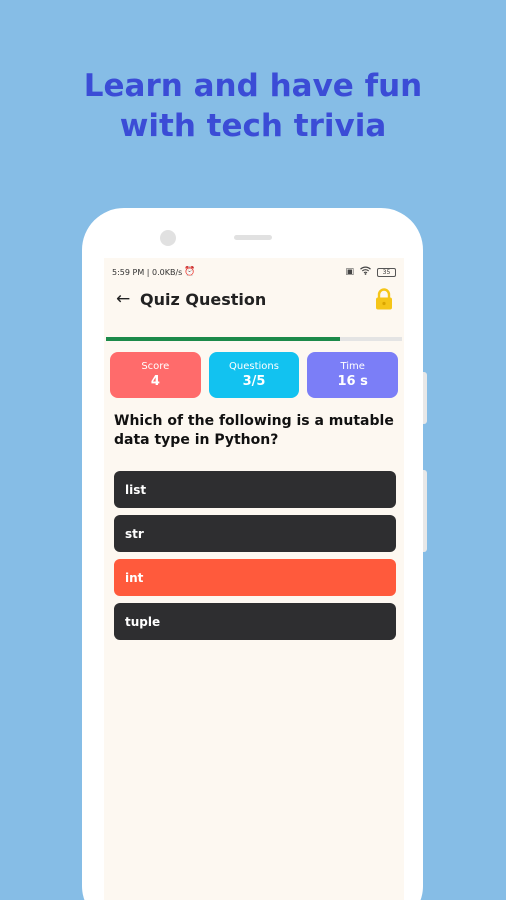 This screenshot has height=900, width=506. I want to click on answer-option: int, so click(255, 577).